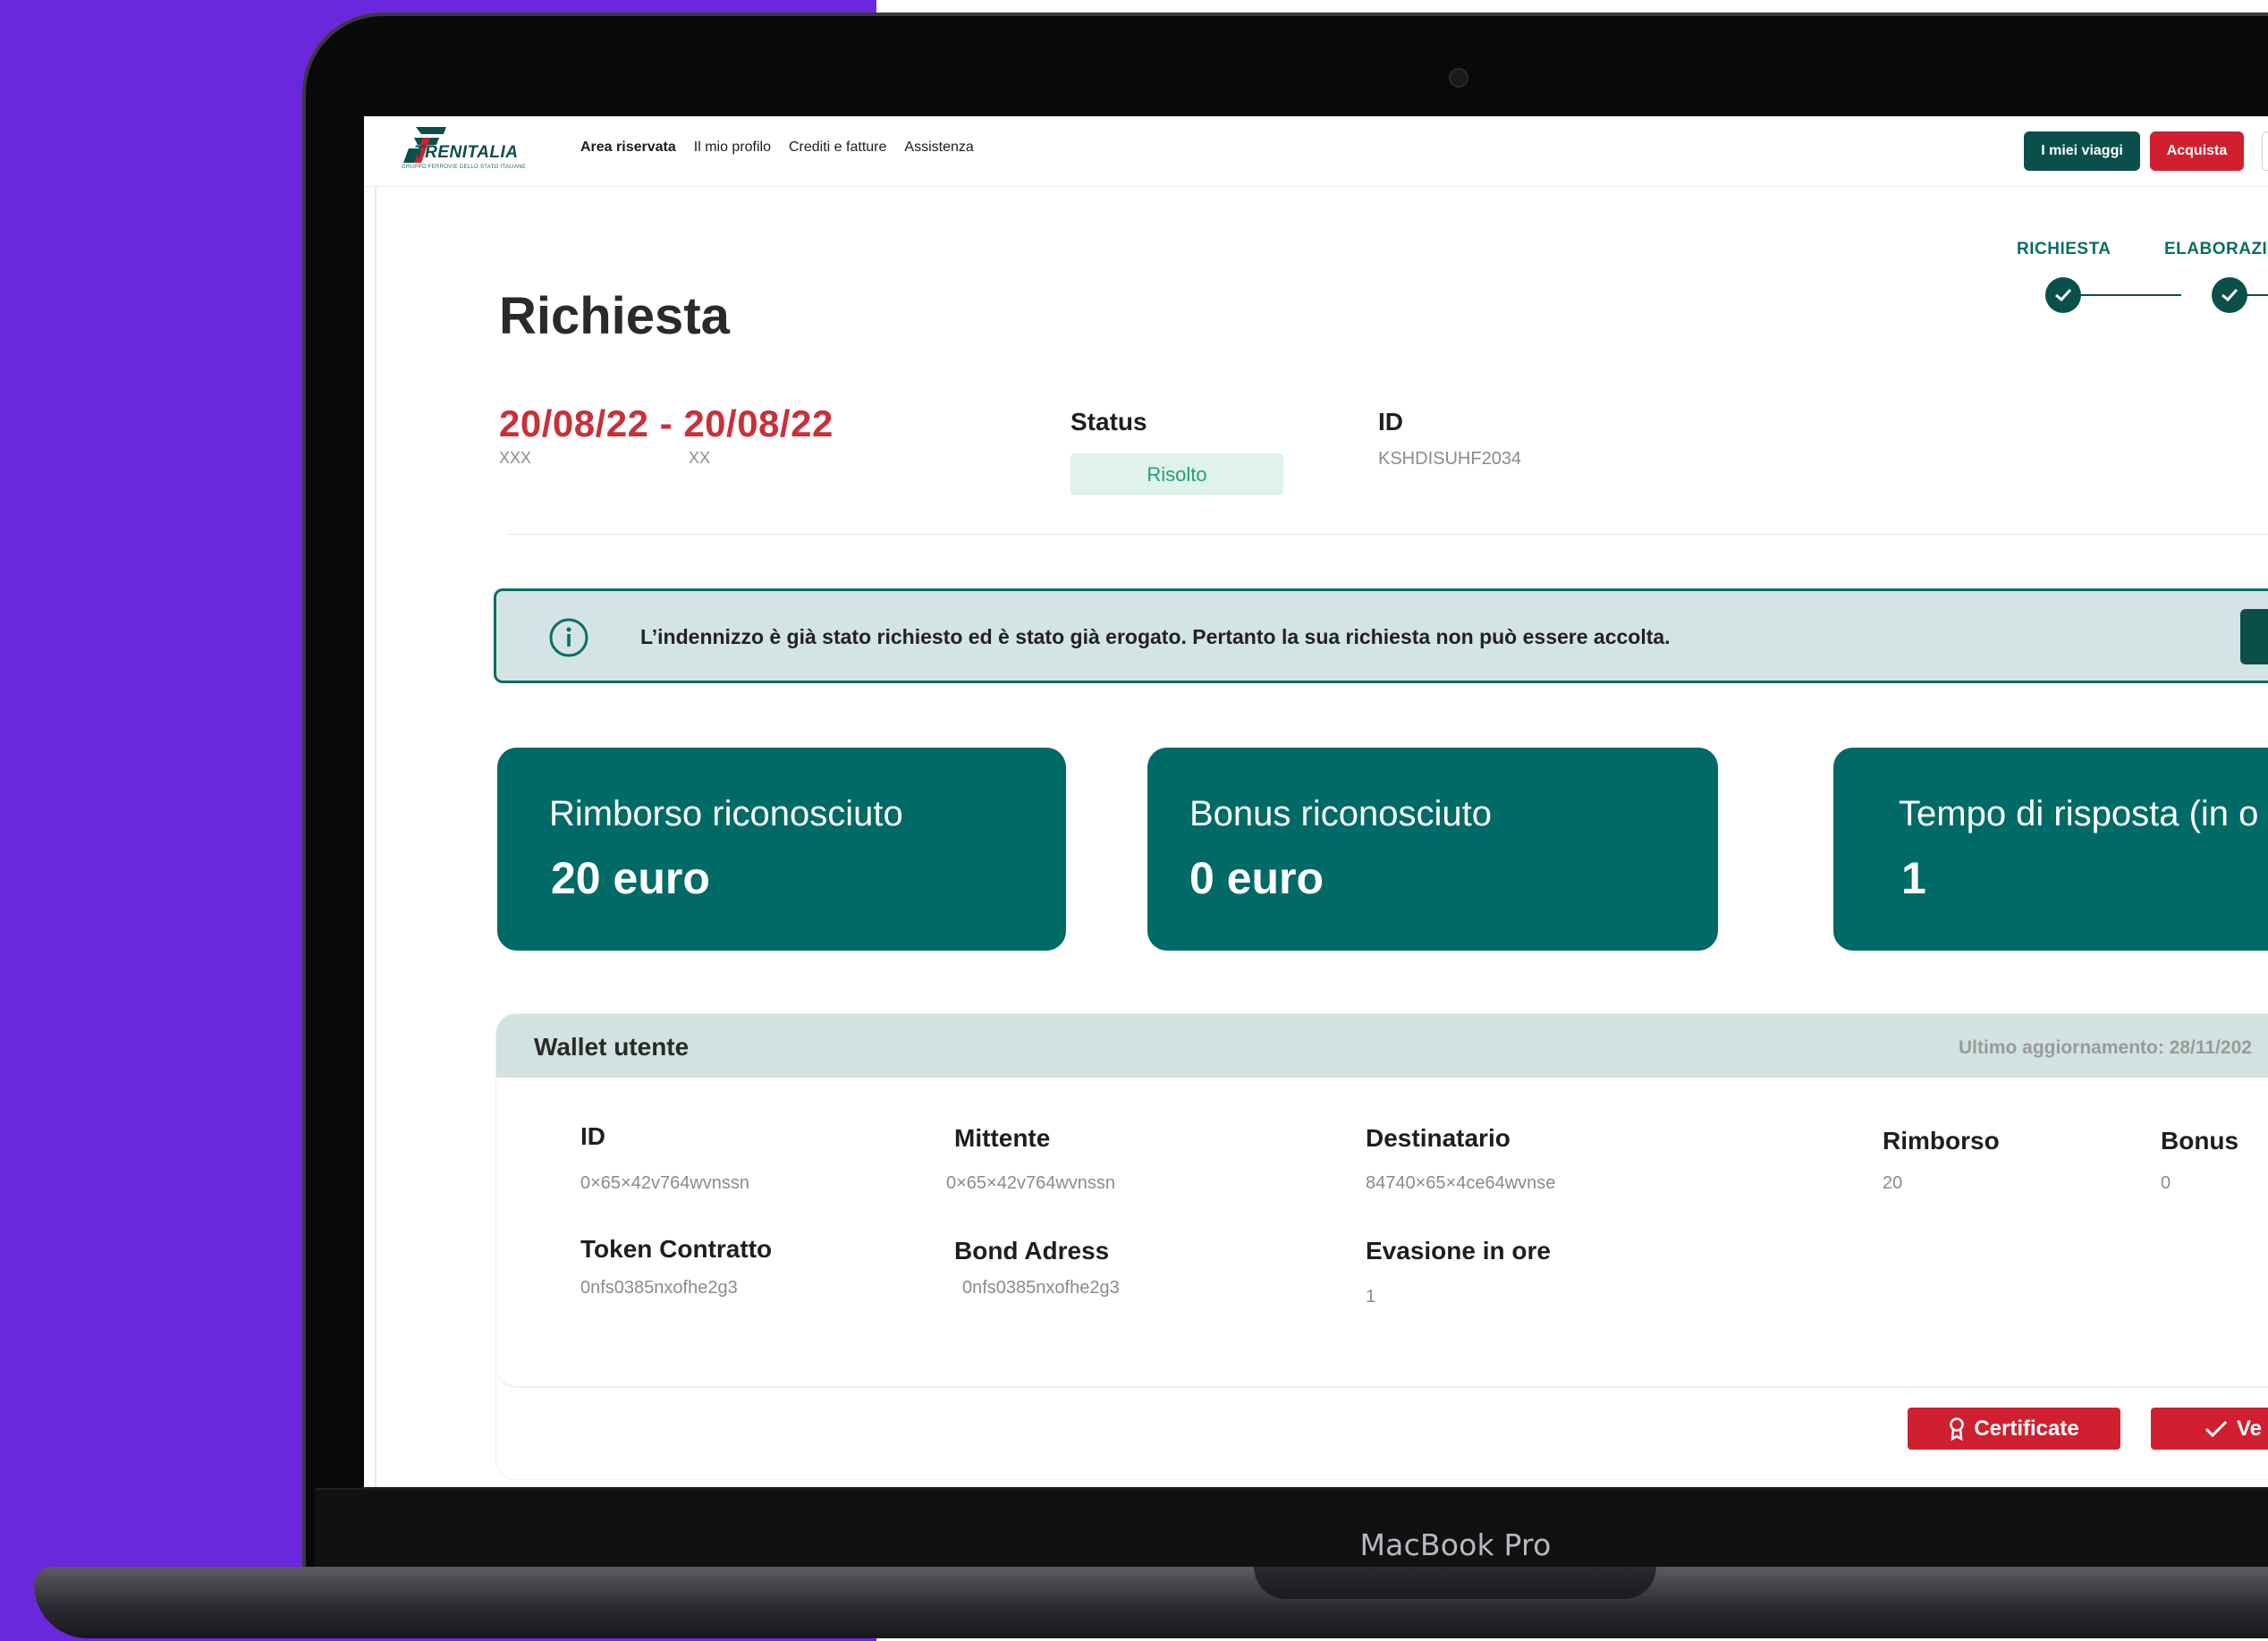 The image size is (2268, 1641). What do you see at coordinates (1461, 1183) in the screenshot?
I see `field-value-destinatario: 84740×65×4ce64wvnse` at bounding box center [1461, 1183].